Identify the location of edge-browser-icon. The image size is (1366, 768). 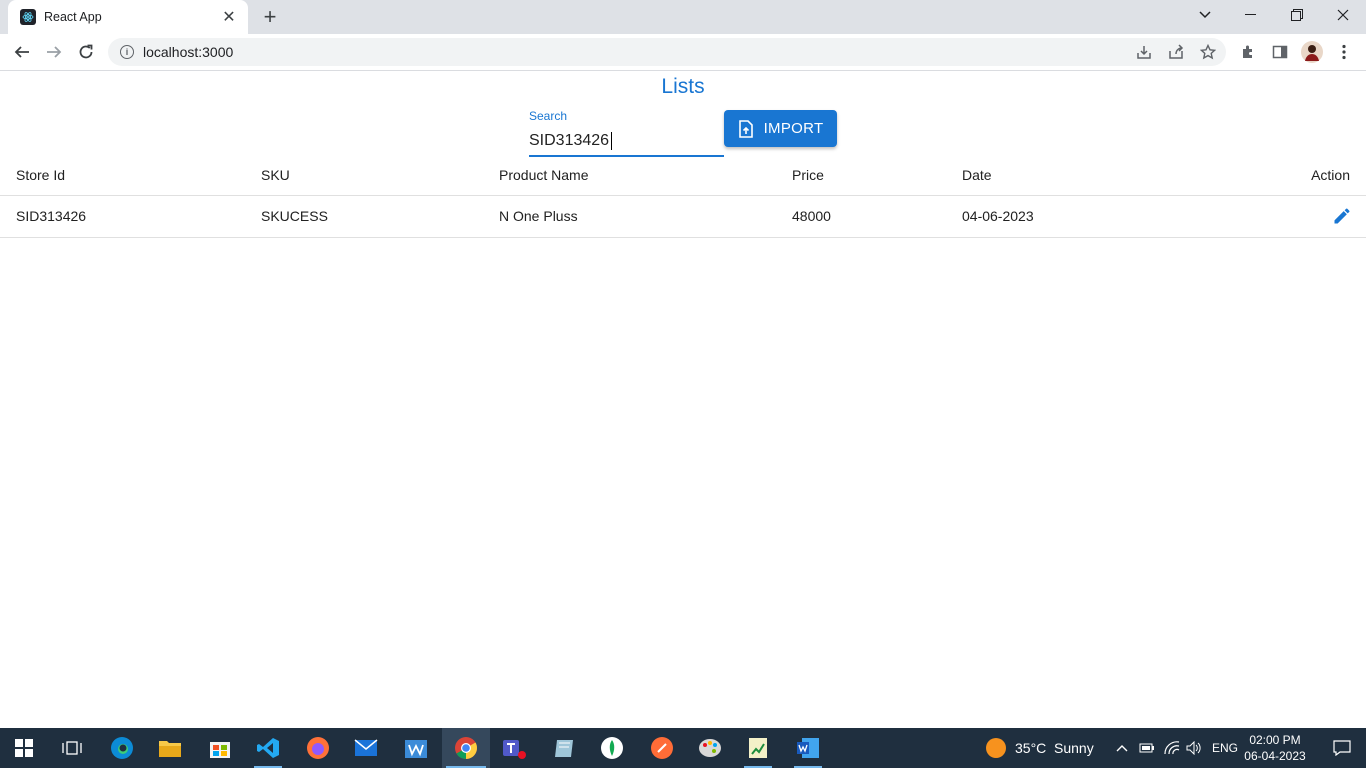
(122, 748).